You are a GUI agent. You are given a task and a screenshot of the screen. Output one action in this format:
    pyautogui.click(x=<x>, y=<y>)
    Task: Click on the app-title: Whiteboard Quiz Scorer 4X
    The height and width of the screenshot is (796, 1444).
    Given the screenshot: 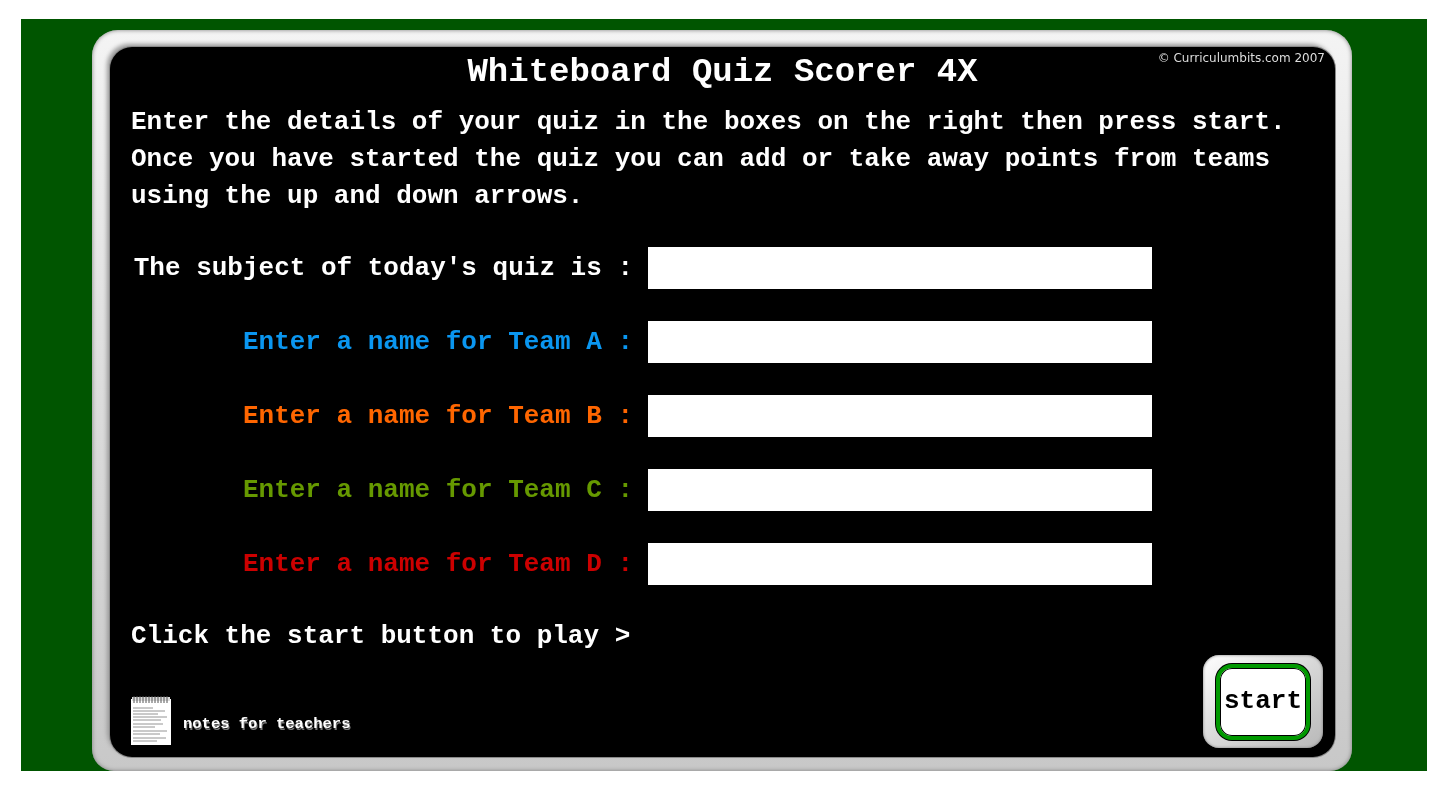 What is the action you would take?
    pyautogui.click(x=722, y=72)
    